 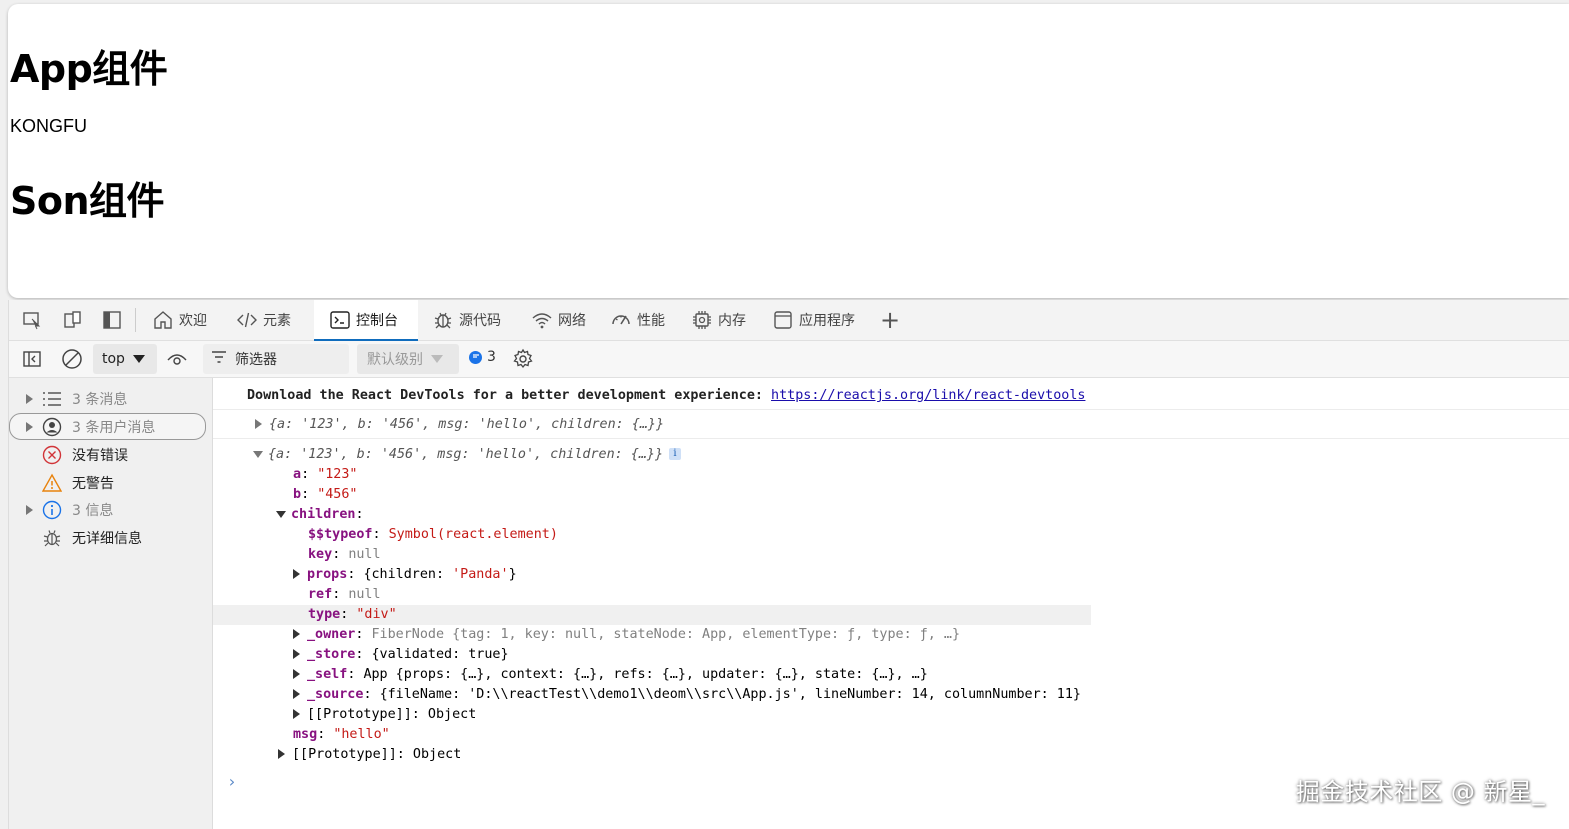 What do you see at coordinates (107, 483) in the screenshot?
I see `sidebar-item-warnings: 无警告` at bounding box center [107, 483].